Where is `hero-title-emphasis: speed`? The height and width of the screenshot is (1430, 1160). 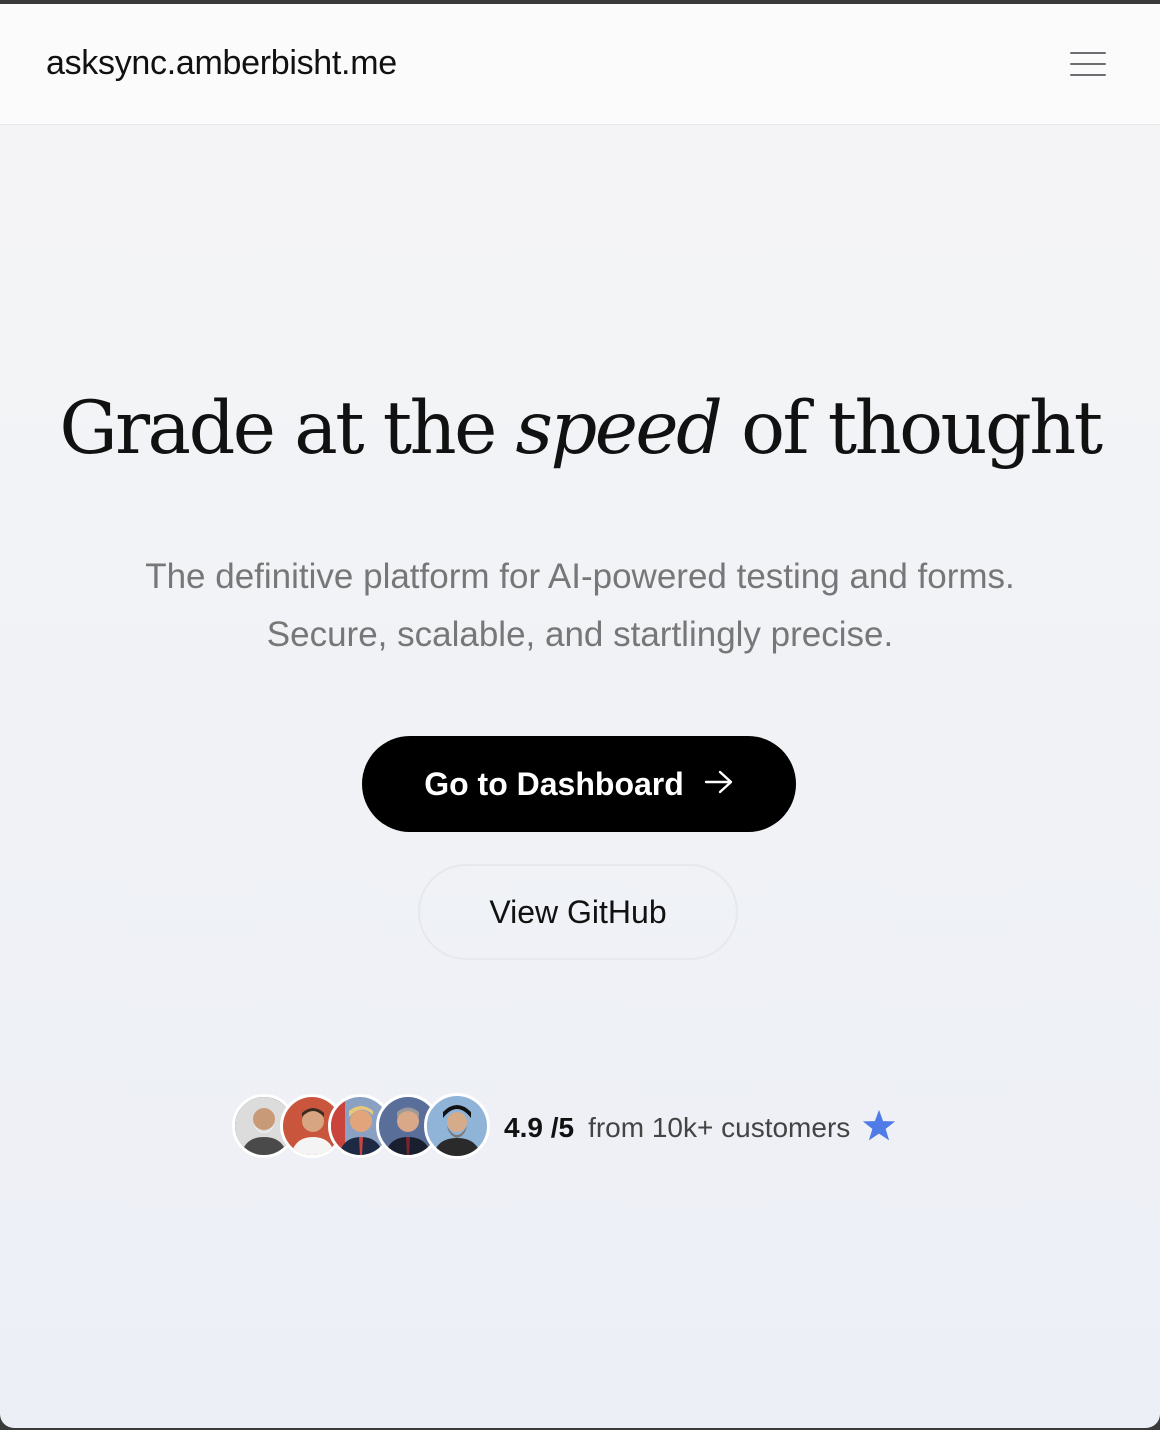 hero-title-emphasis: speed is located at coordinates (619, 428).